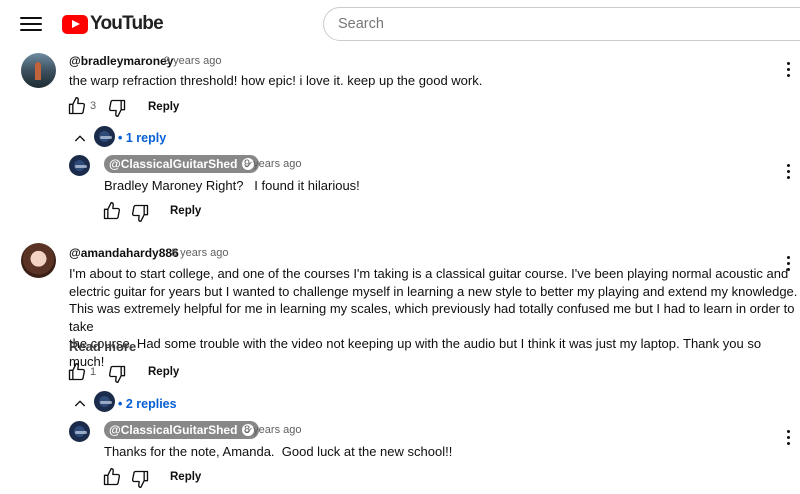 This screenshot has width=800, height=494. Describe the element at coordinates (31, 24) in the screenshot. I see `menu-icon` at that location.